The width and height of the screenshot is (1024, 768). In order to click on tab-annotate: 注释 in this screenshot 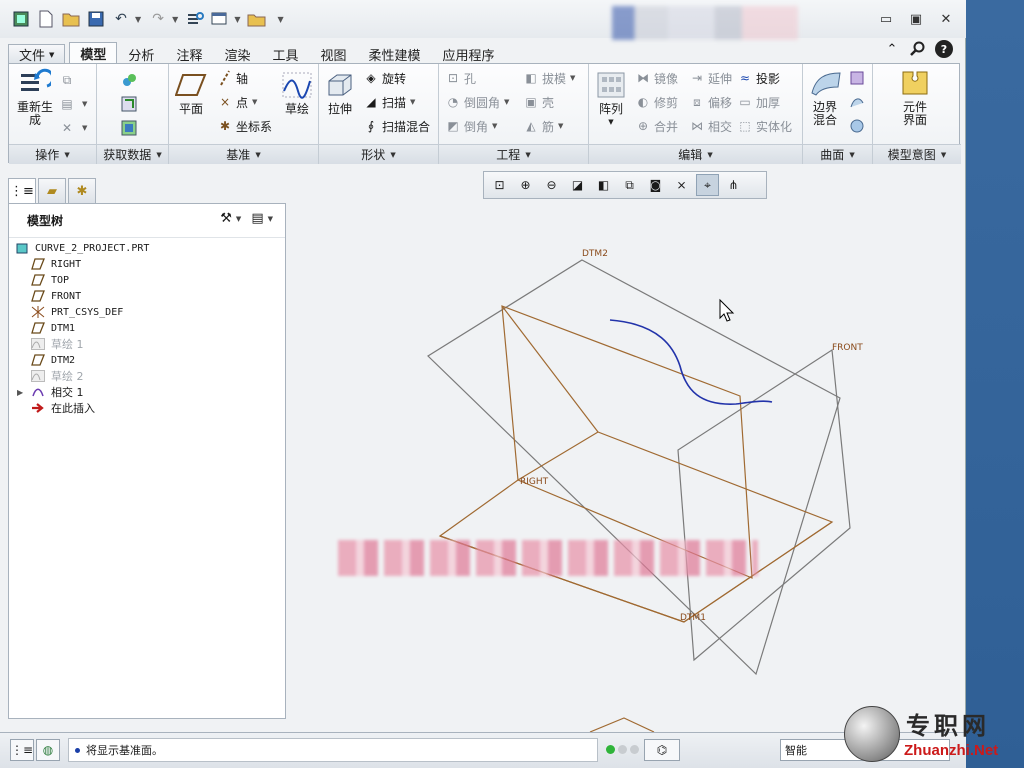, I will do `click(189, 54)`.